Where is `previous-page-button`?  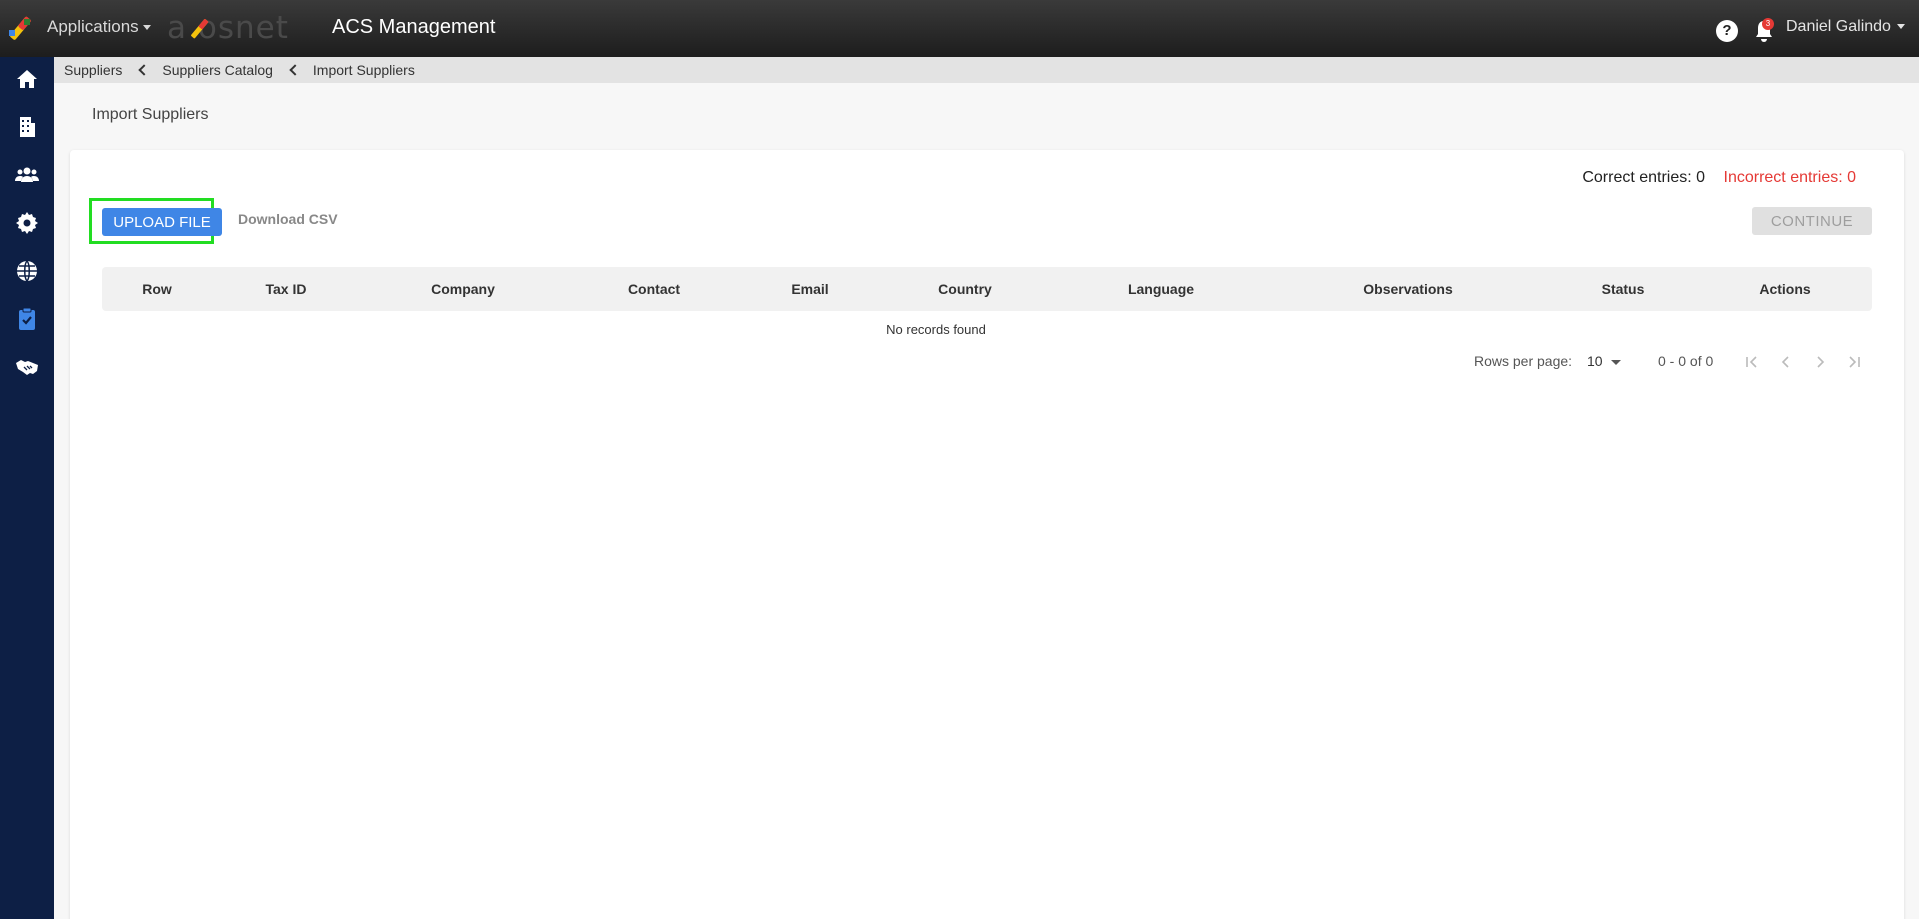
previous-page-button is located at coordinates (1786, 362).